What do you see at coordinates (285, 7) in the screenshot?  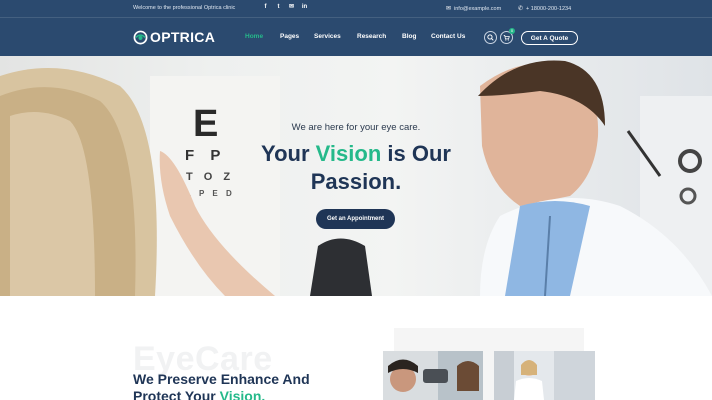 I see `social-links: f t ✉ in` at bounding box center [285, 7].